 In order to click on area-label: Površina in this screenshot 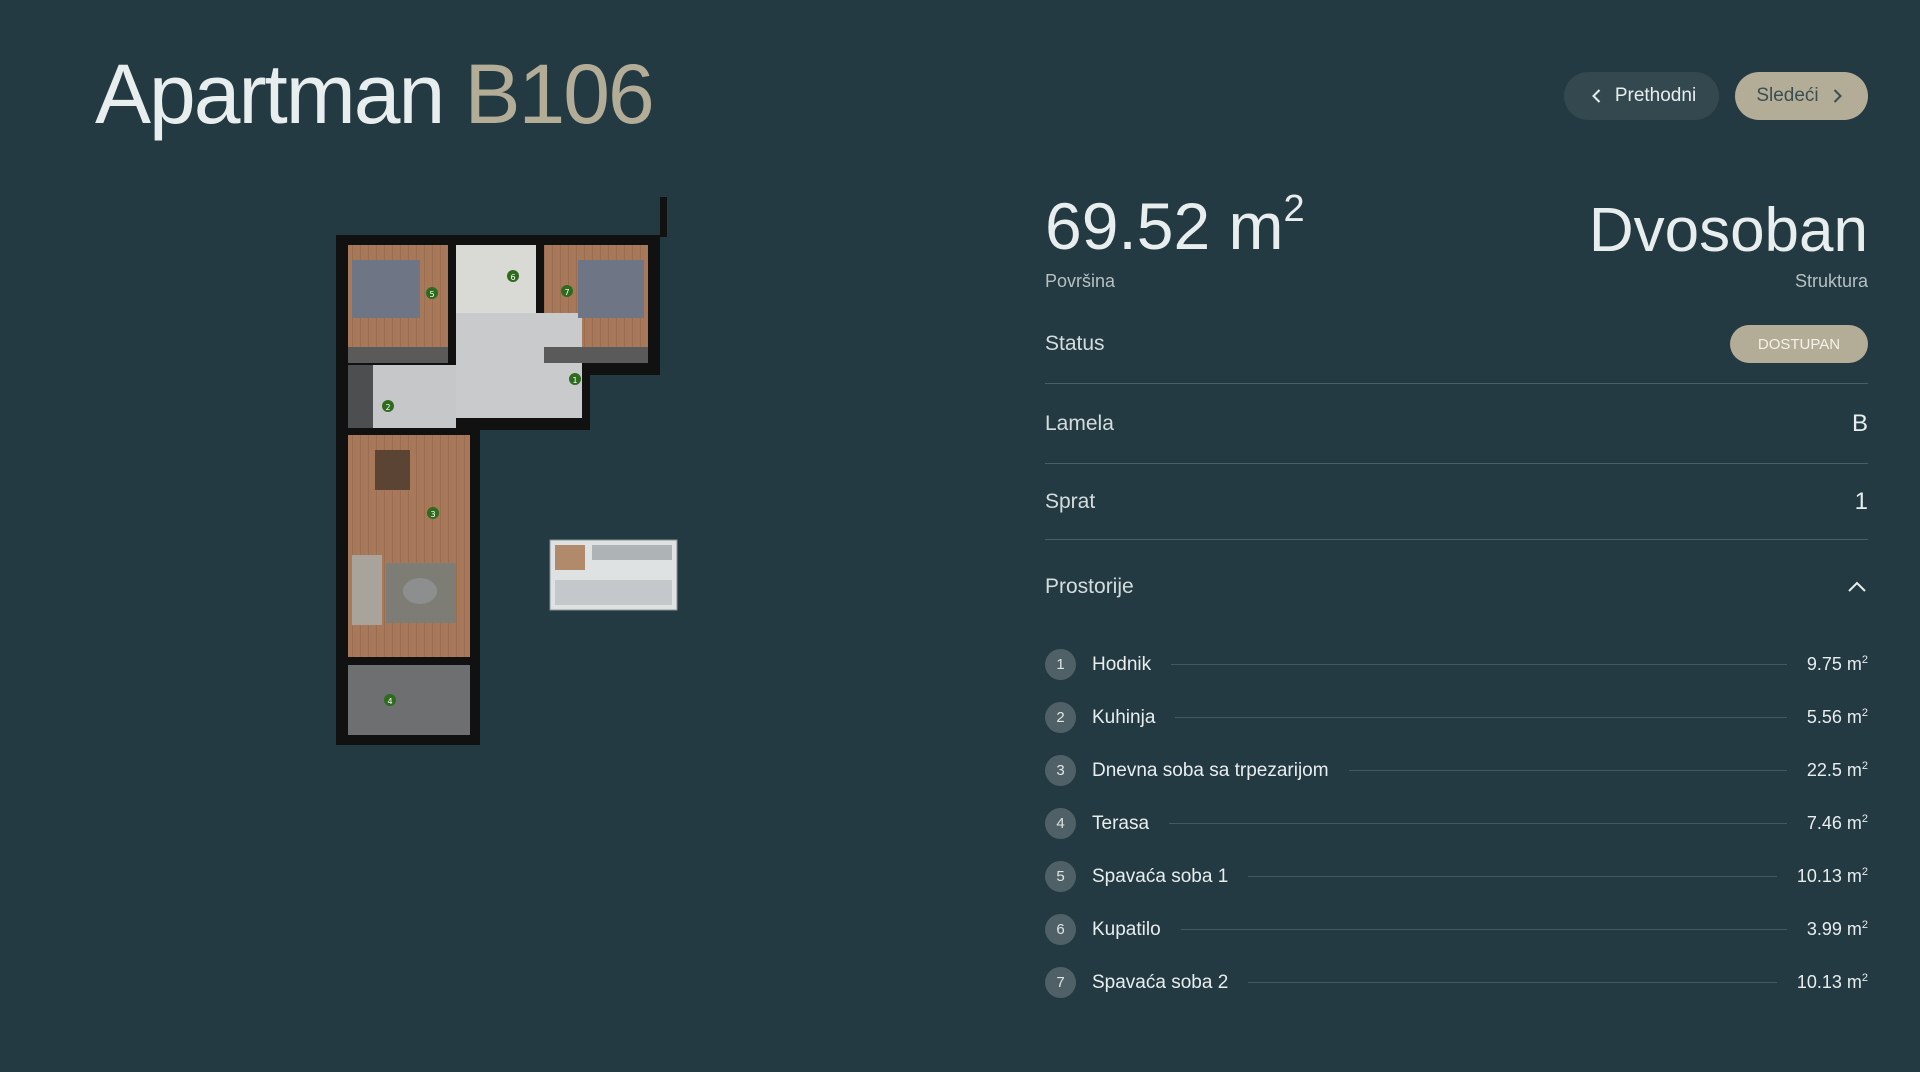, I will do `click(1080, 281)`.